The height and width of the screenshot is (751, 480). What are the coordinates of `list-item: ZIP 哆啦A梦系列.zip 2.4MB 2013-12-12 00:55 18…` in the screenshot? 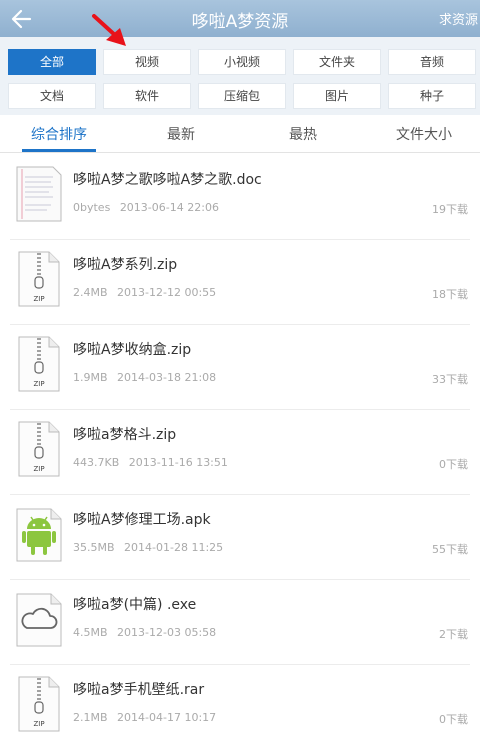 It's located at (240, 282).